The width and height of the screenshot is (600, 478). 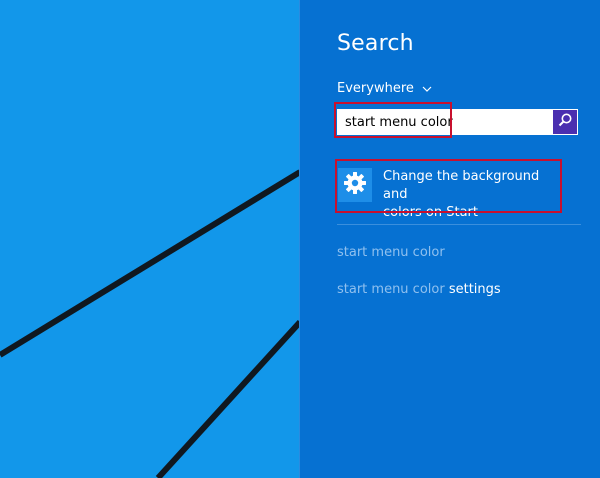 What do you see at coordinates (427, 88) in the screenshot?
I see `chevron-down-icon` at bounding box center [427, 88].